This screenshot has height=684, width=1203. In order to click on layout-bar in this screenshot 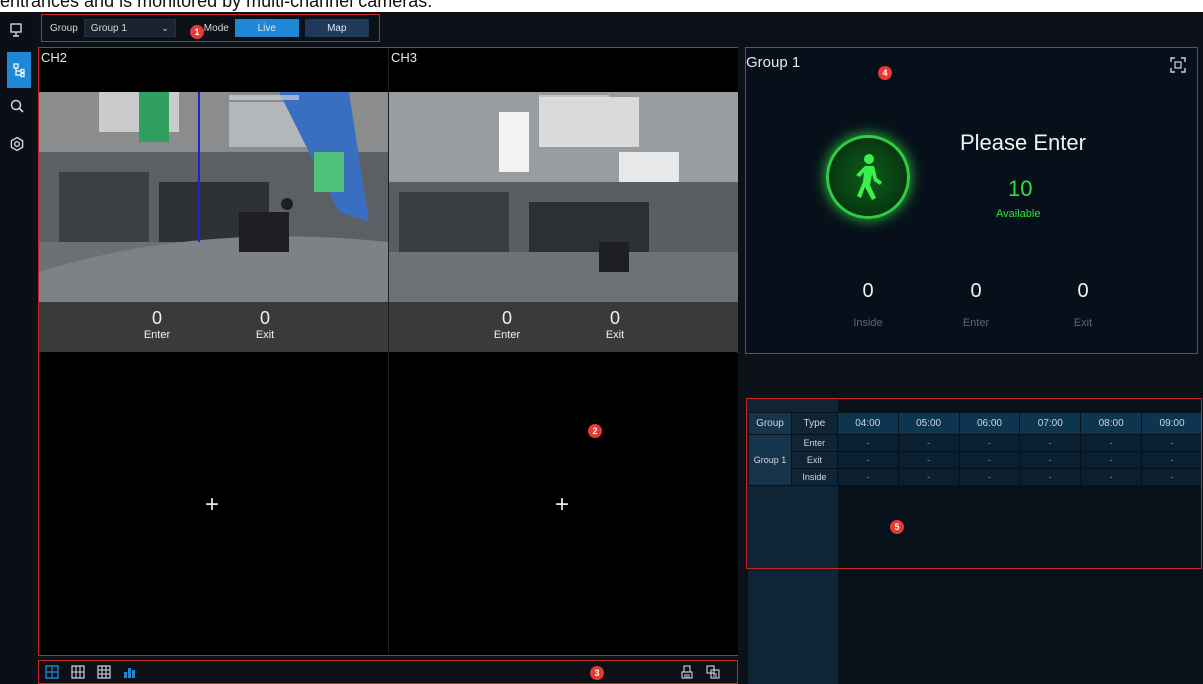, I will do `click(388, 672)`.